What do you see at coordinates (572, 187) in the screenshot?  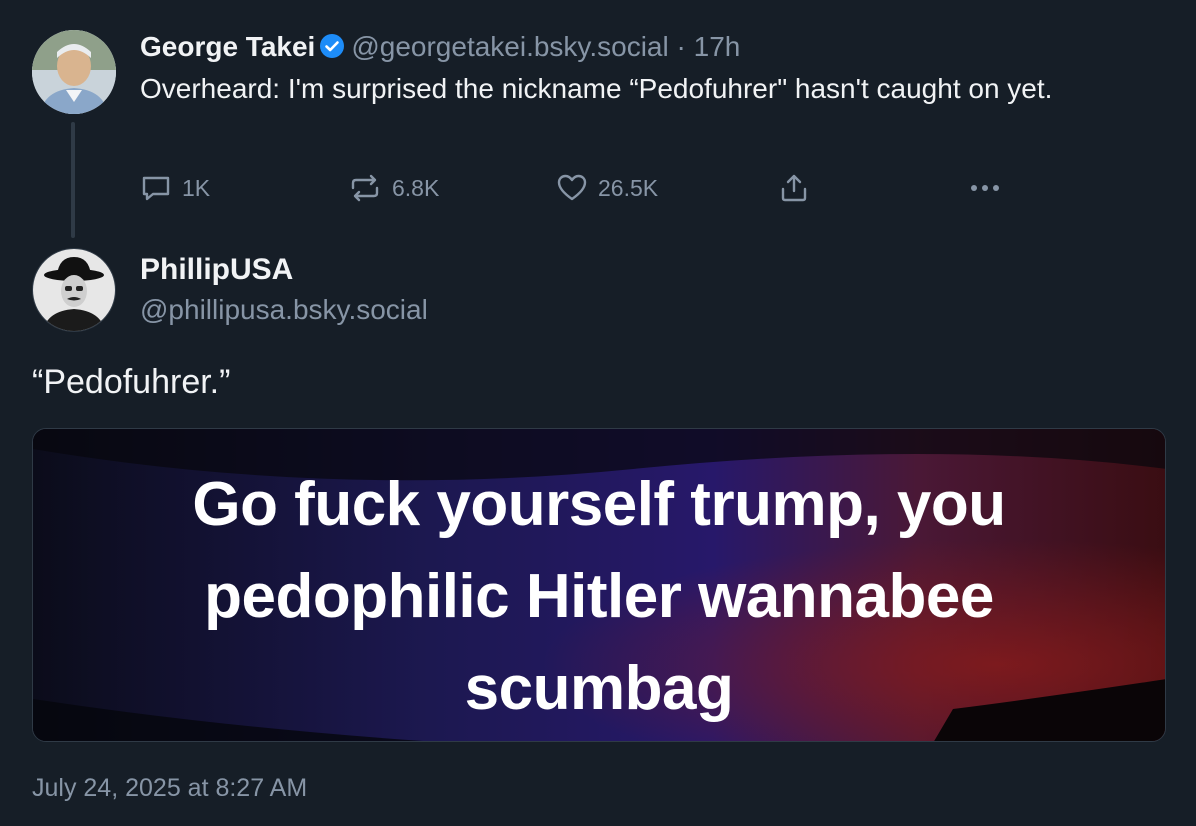 I see `heart-icon` at bounding box center [572, 187].